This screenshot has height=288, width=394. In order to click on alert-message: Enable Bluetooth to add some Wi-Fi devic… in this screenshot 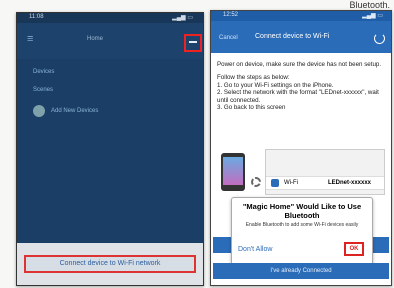, I will do `click(302, 225)`.